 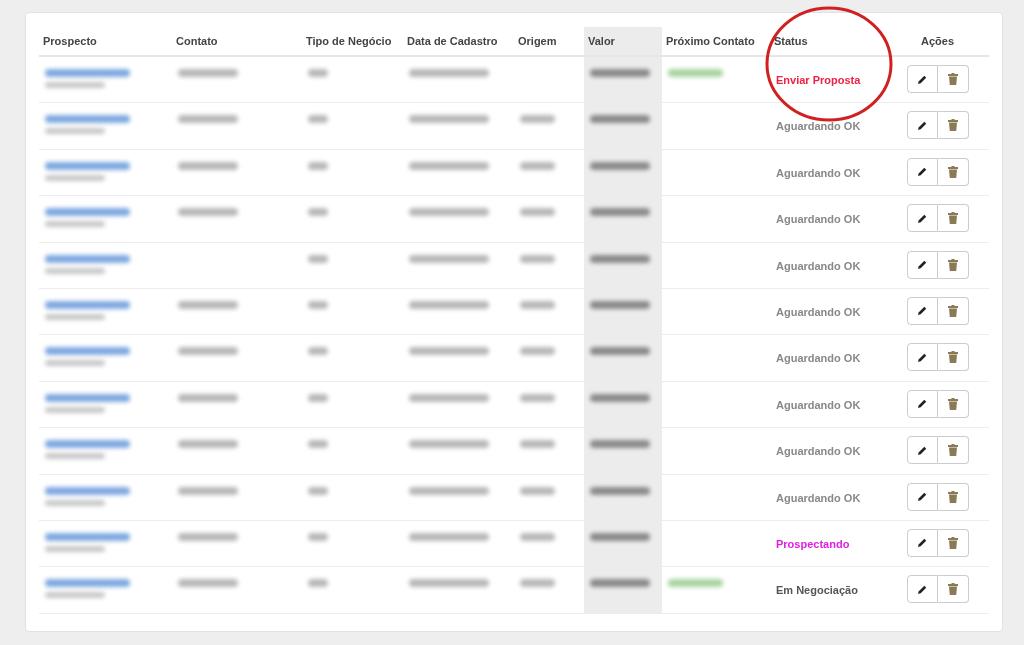 I want to click on column-header: Contato, so click(x=197, y=41).